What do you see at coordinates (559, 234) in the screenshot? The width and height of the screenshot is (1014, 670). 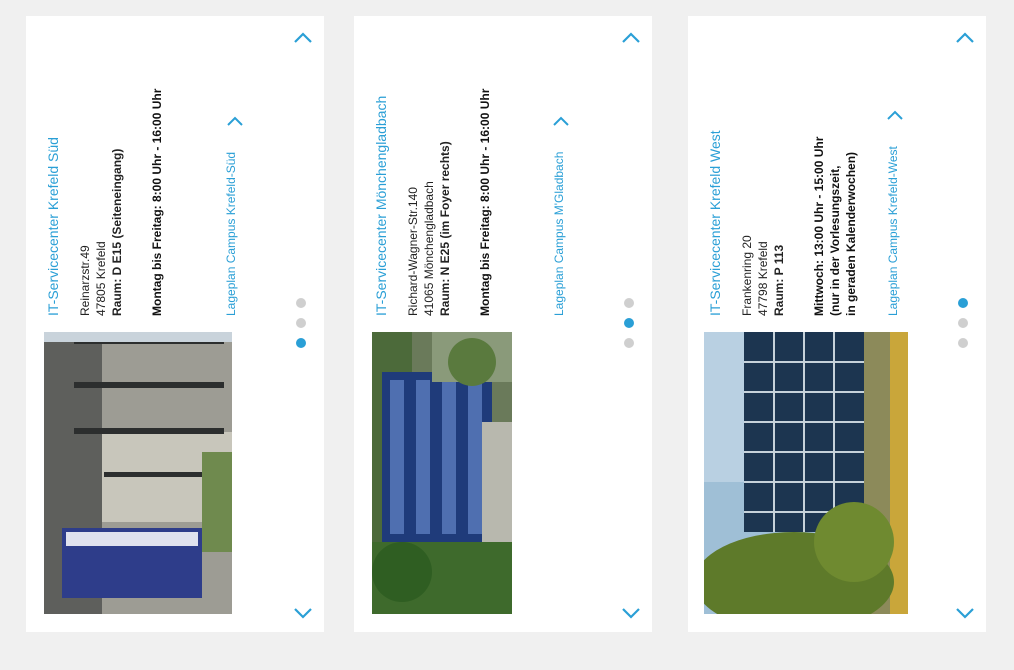 I see `map-link: Lageplan Campus M'Gladbach` at bounding box center [559, 234].